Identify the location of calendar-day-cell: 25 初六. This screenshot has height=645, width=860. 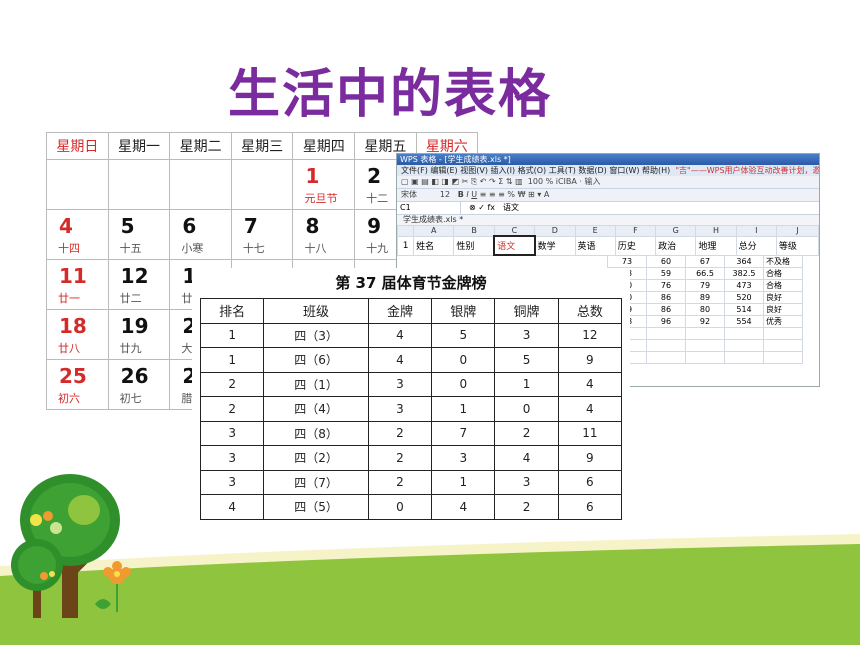
(77, 384).